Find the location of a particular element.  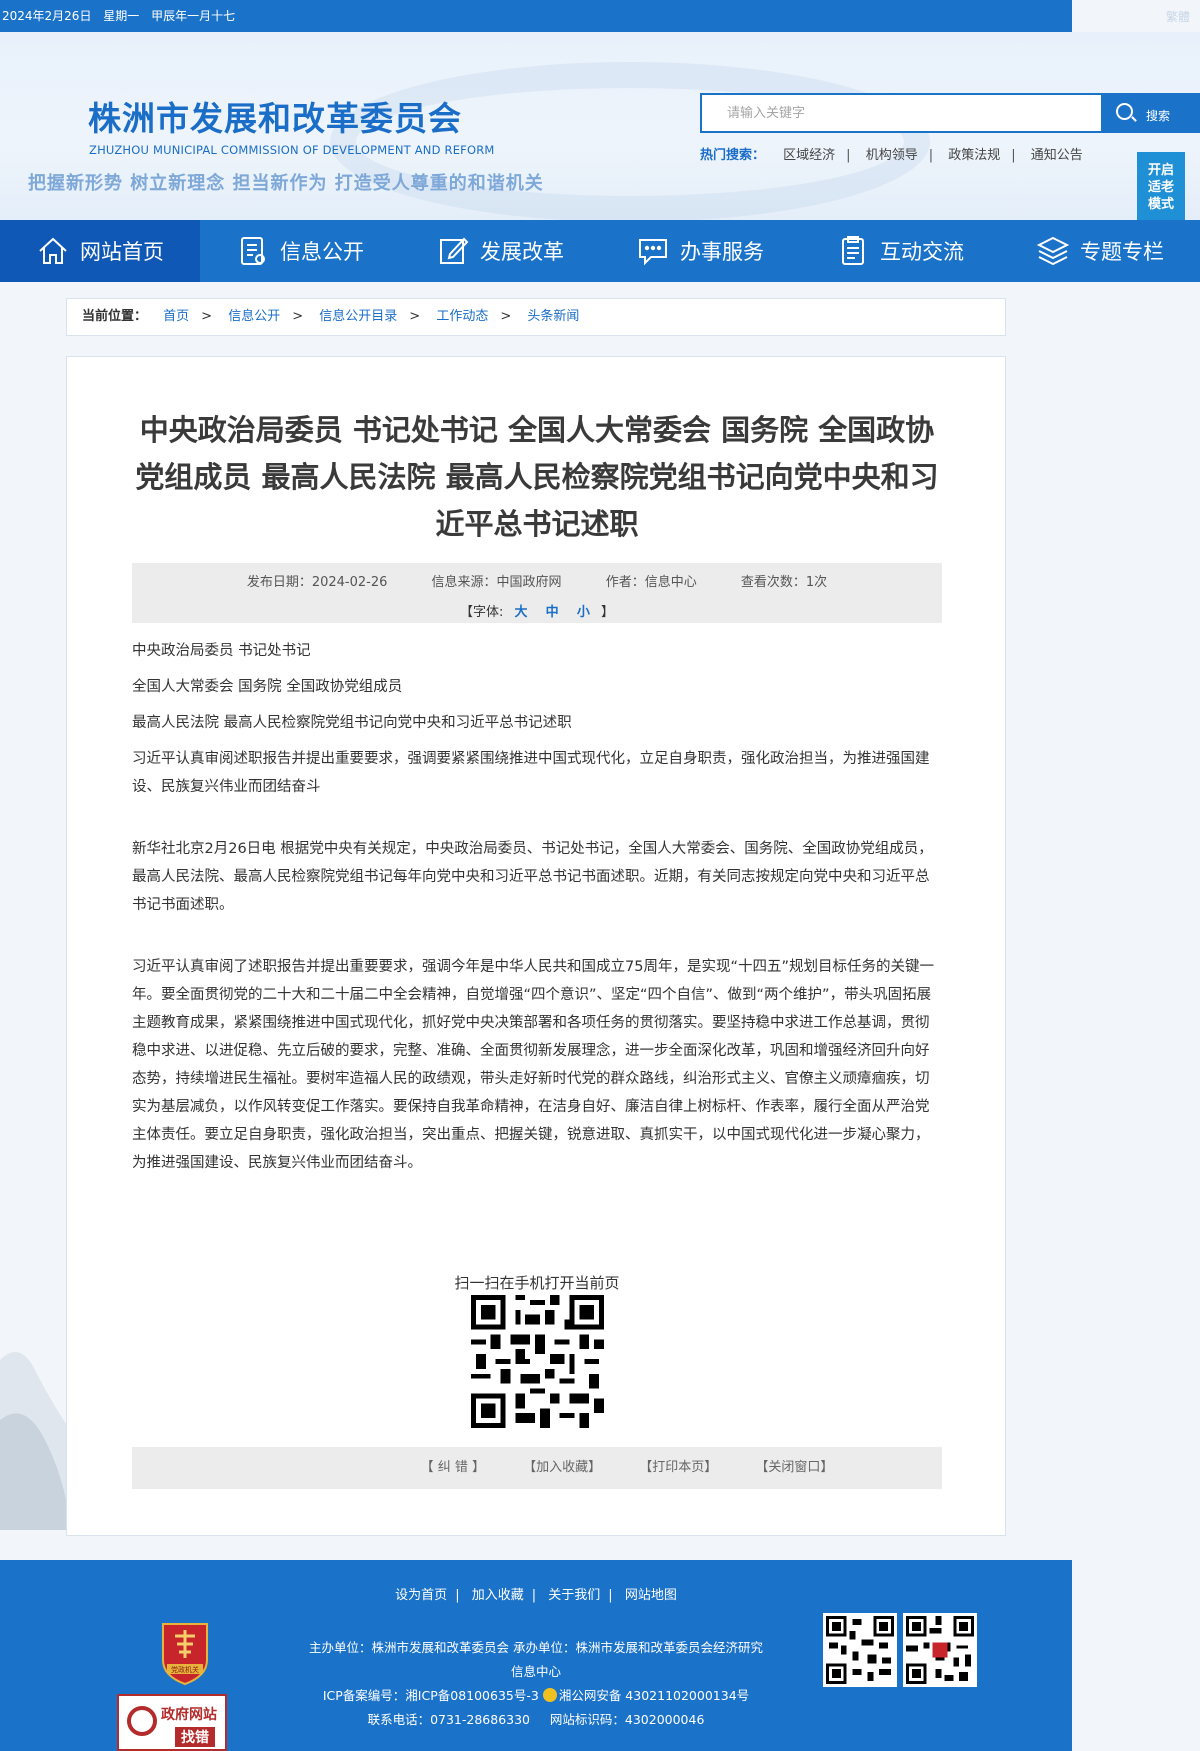

print-button: 【打印本页】 is located at coordinates (678, 1467).